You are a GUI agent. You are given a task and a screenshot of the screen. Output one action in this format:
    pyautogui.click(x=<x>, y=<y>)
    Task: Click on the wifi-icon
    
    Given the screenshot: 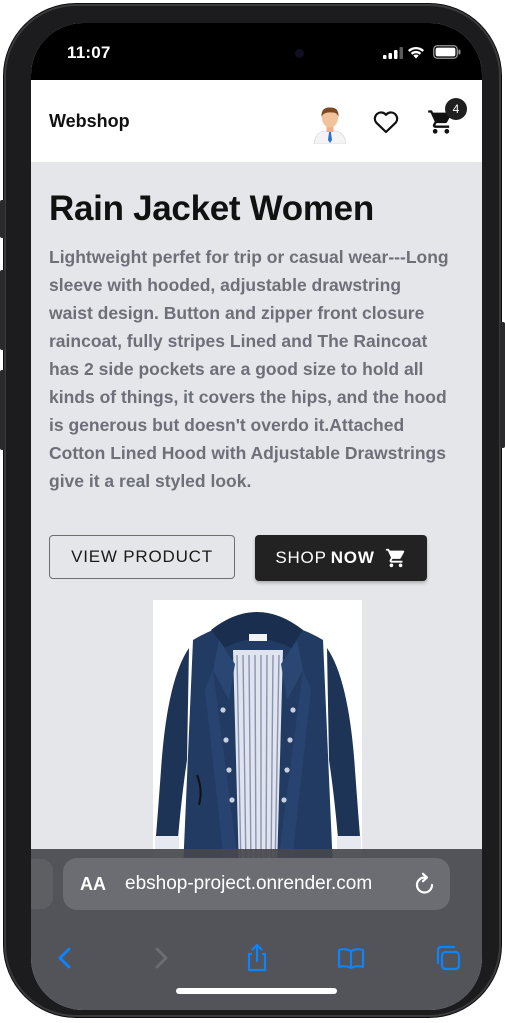 What is the action you would take?
    pyautogui.click(x=416, y=52)
    